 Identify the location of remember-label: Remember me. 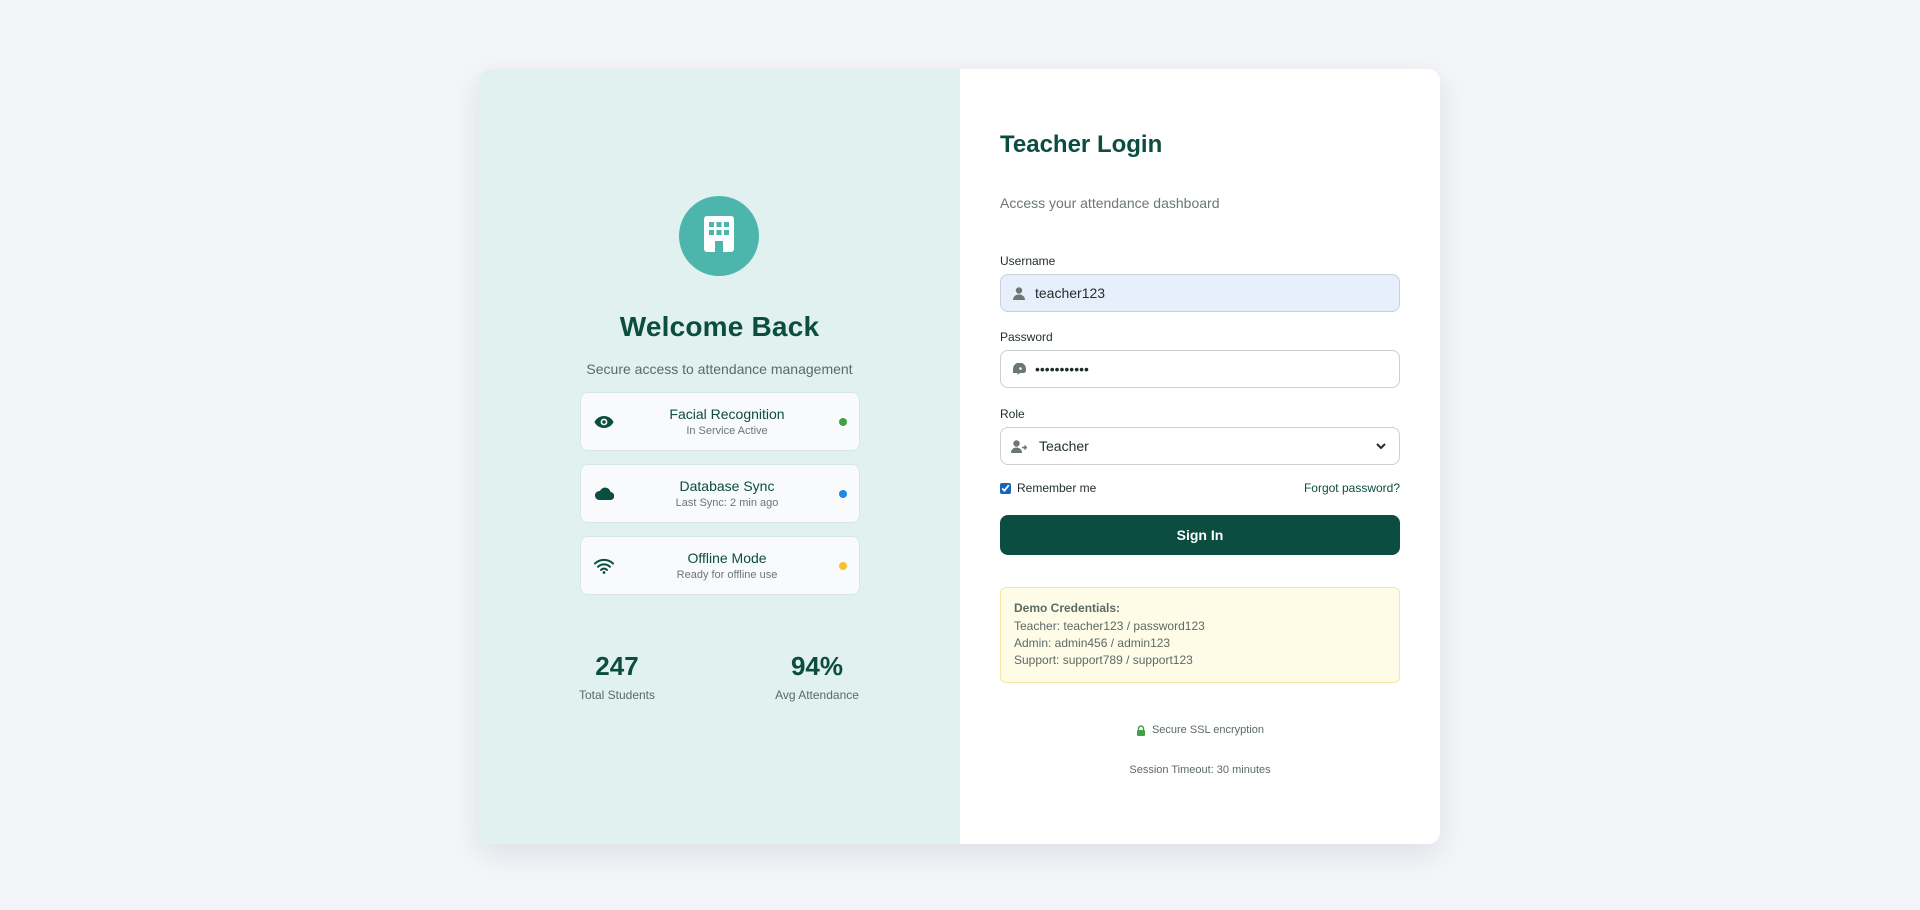
(1057, 488).